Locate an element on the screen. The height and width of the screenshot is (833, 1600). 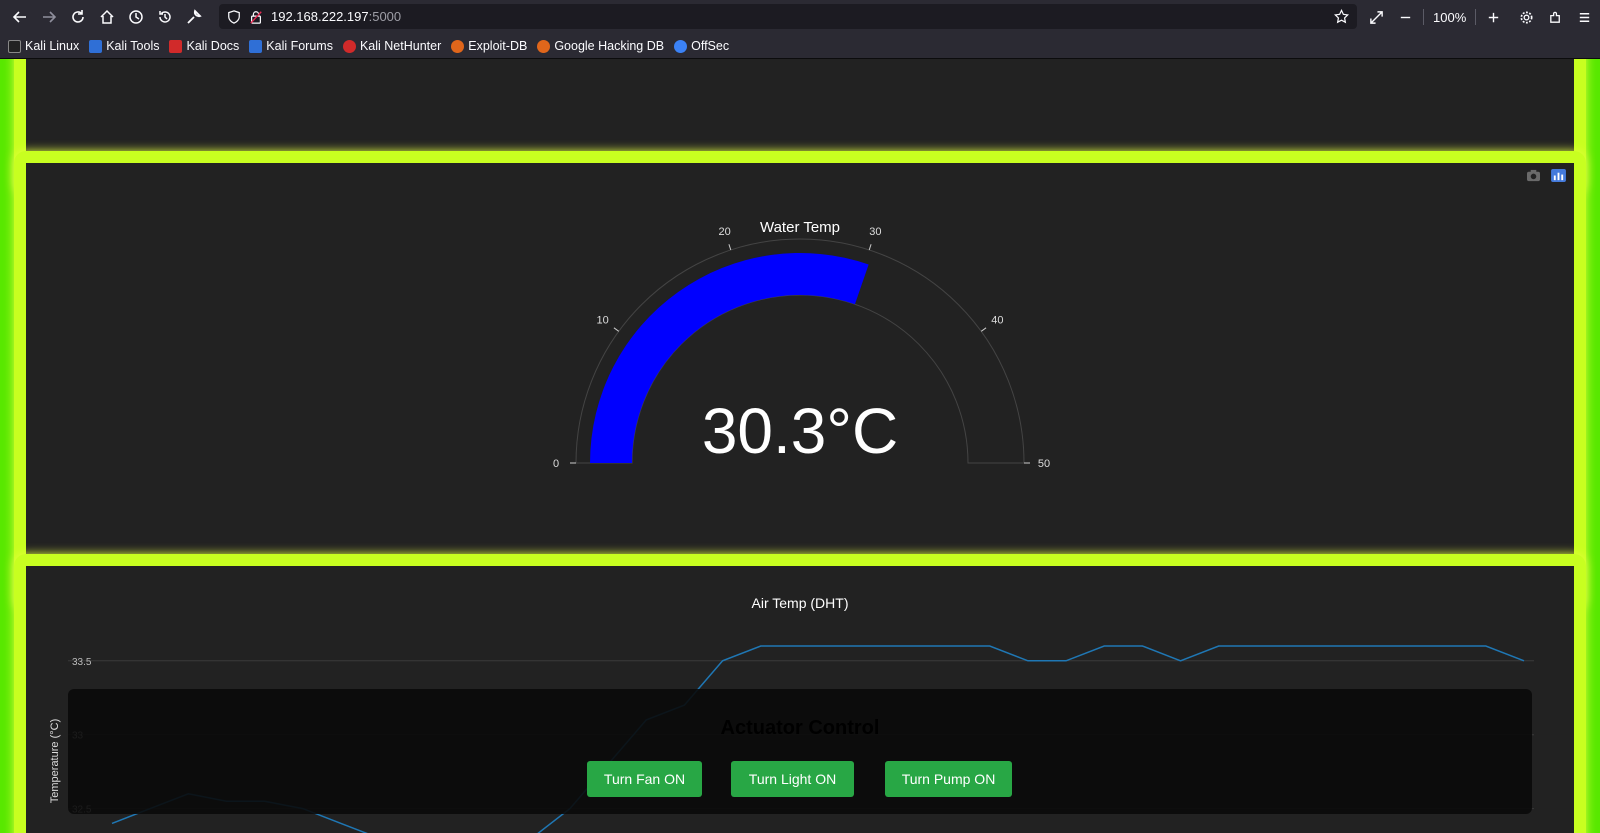
kali-forums-icon is located at coordinates (256, 46).